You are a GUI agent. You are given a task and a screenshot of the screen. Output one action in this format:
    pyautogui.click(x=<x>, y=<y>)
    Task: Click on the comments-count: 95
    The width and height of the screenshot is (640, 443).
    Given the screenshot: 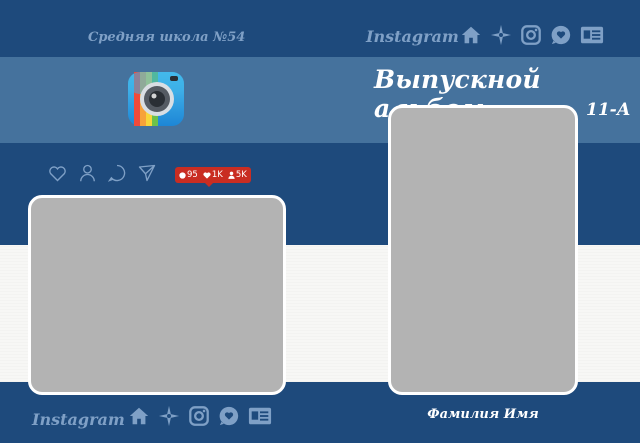 What is the action you would take?
    pyautogui.click(x=192, y=175)
    